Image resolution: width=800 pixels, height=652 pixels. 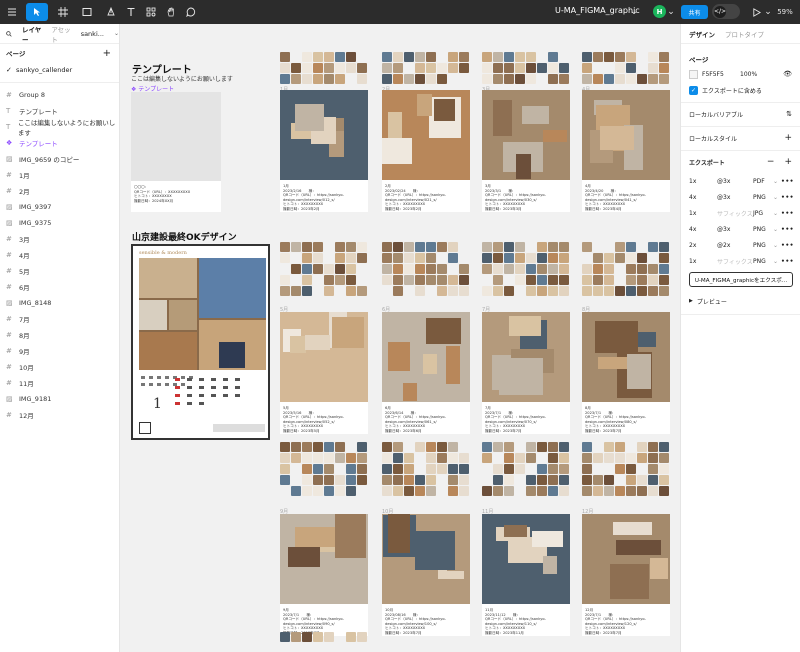 I want to click on layer-item: #8月, so click(x=59, y=335).